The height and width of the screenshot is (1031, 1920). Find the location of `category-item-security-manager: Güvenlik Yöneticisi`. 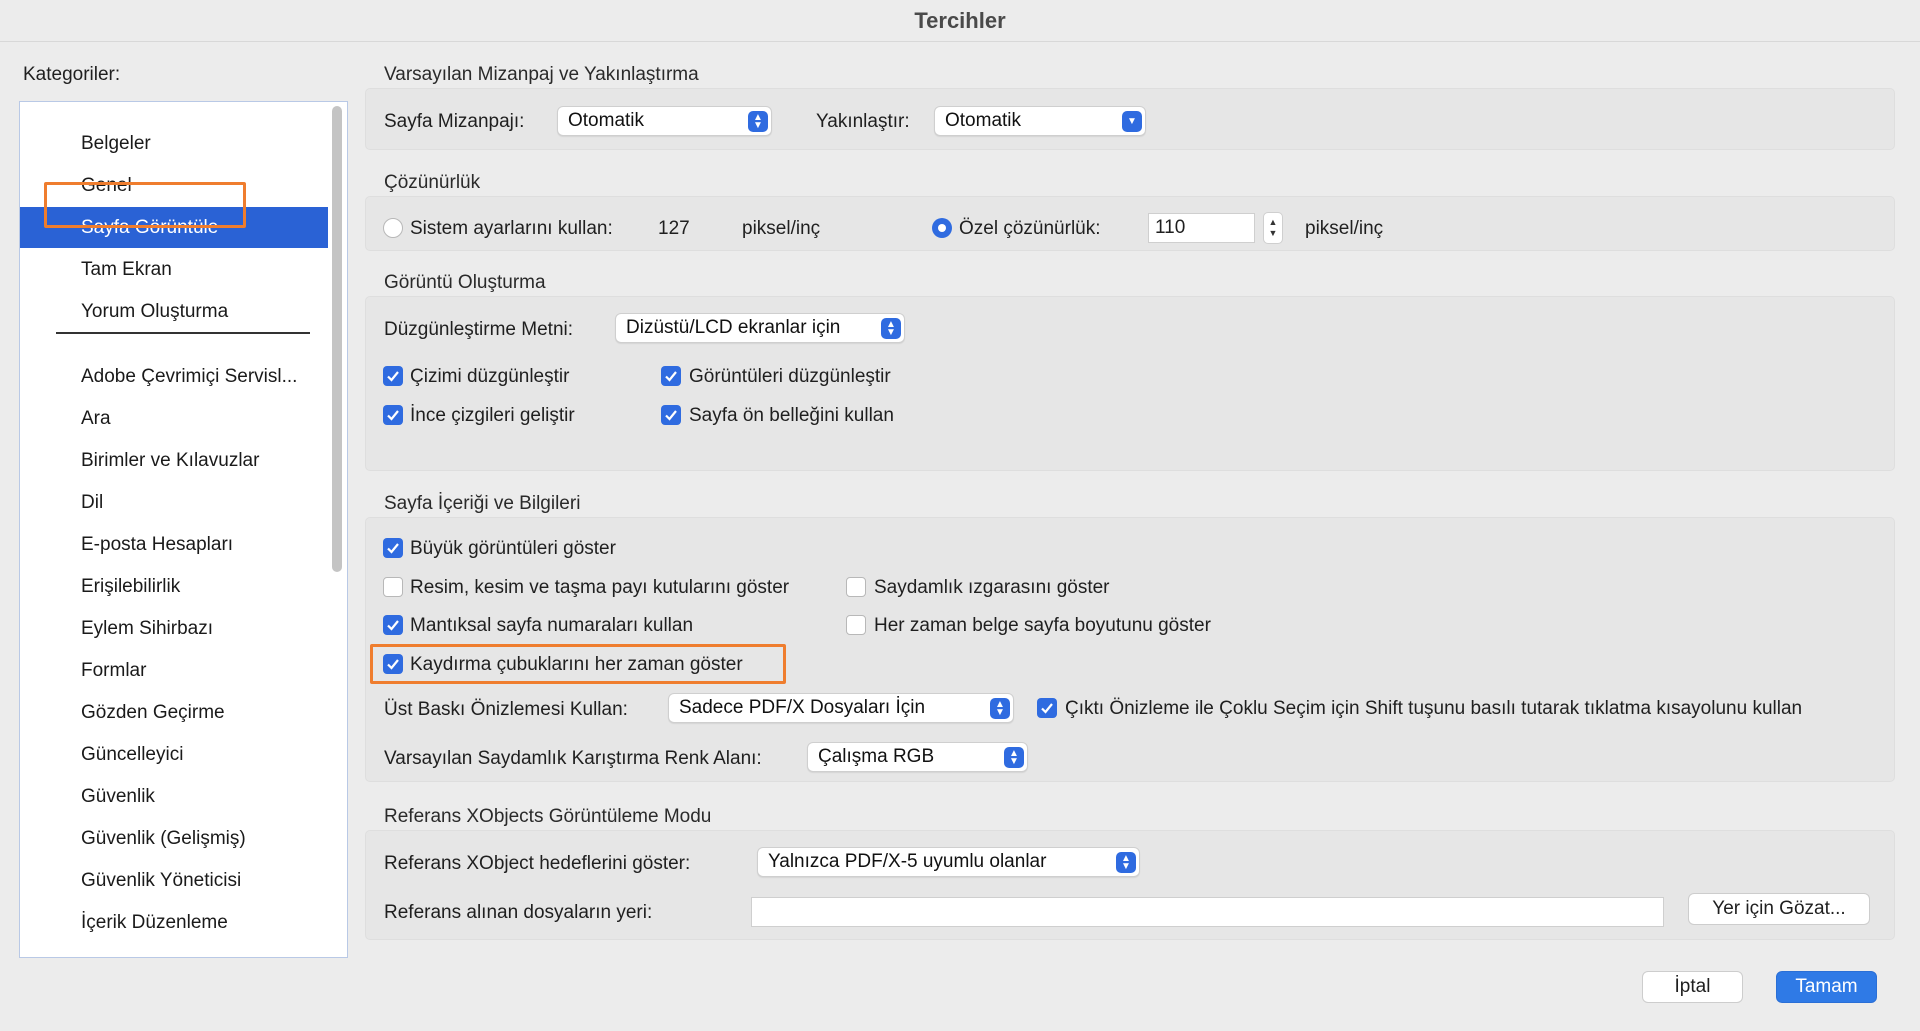

category-item-security-manager: Güvenlik Yöneticisi is located at coordinates (174, 880).